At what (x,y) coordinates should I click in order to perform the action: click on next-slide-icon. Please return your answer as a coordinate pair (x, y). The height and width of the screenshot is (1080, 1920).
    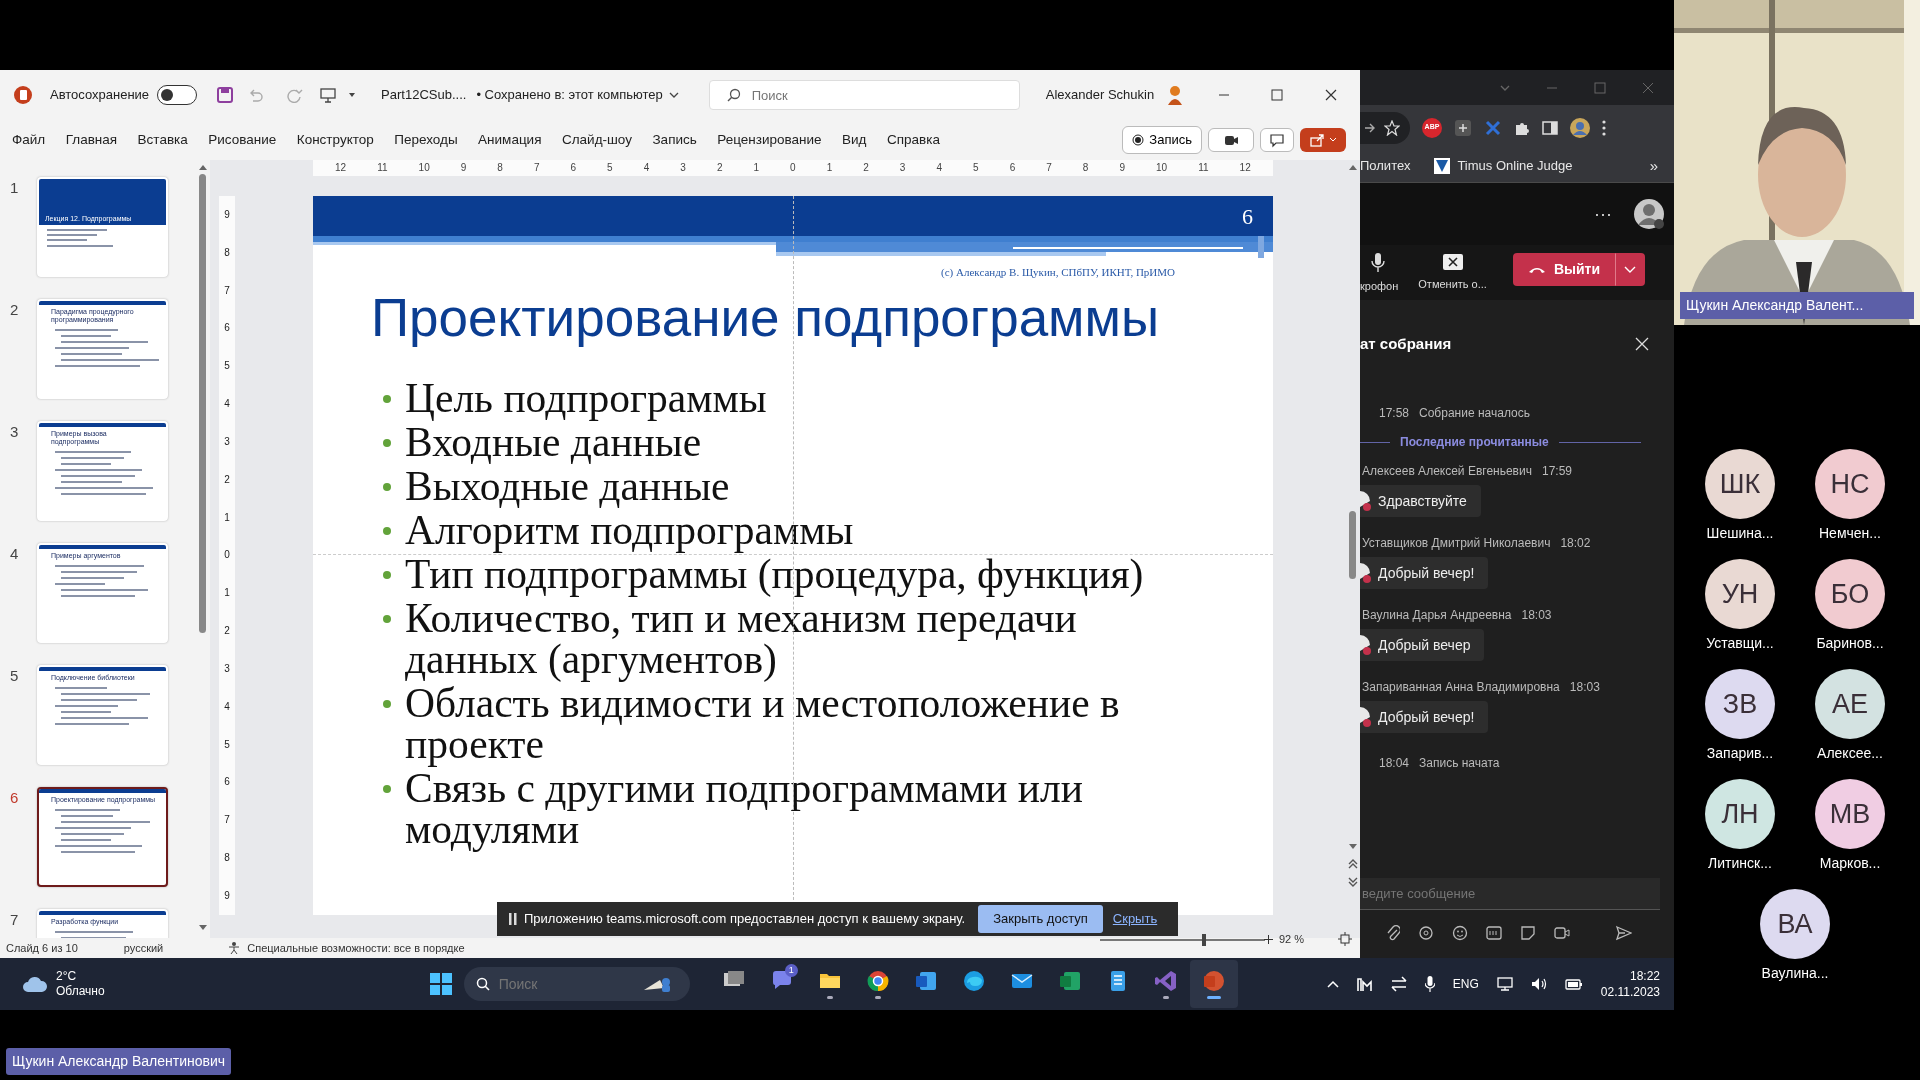
    Looking at the image, I should click on (1352, 882).